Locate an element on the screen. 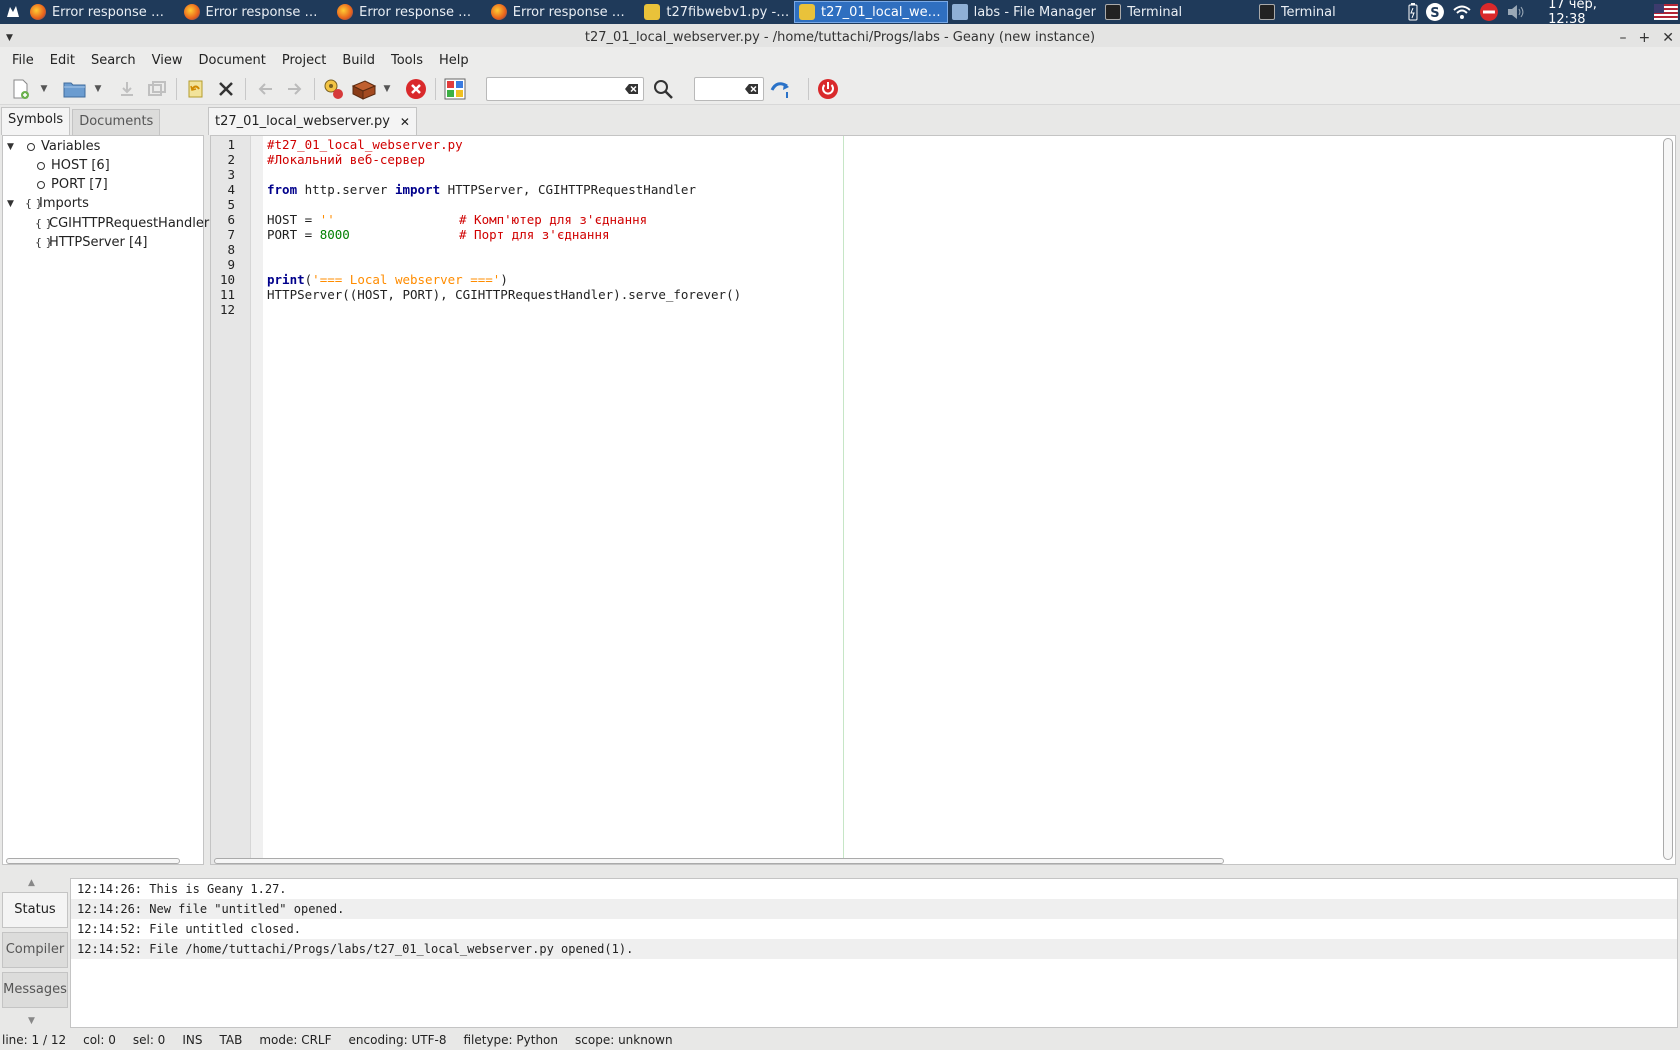  tree-node-cgihttprequesthandler: { } CGIHTTPRequestHandler is located at coordinates (122, 224).